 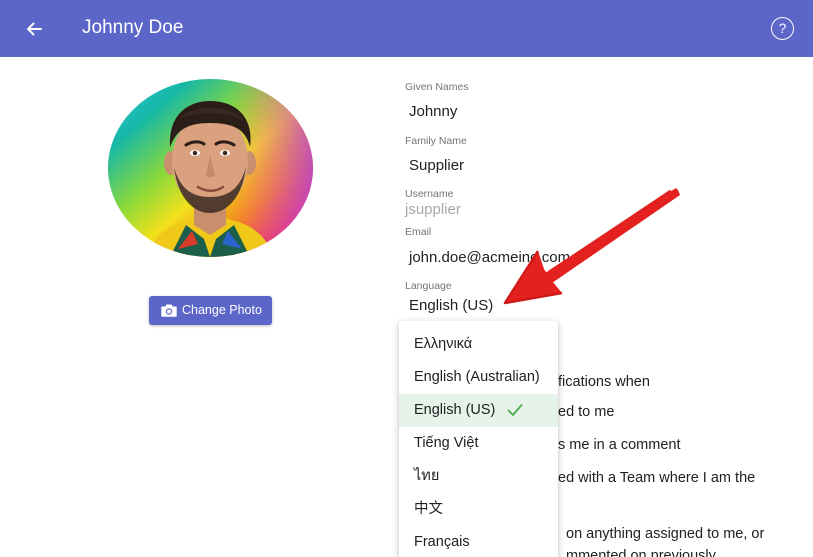 What do you see at coordinates (443, 344) in the screenshot?
I see `language-option-label: Ελληνικά` at bounding box center [443, 344].